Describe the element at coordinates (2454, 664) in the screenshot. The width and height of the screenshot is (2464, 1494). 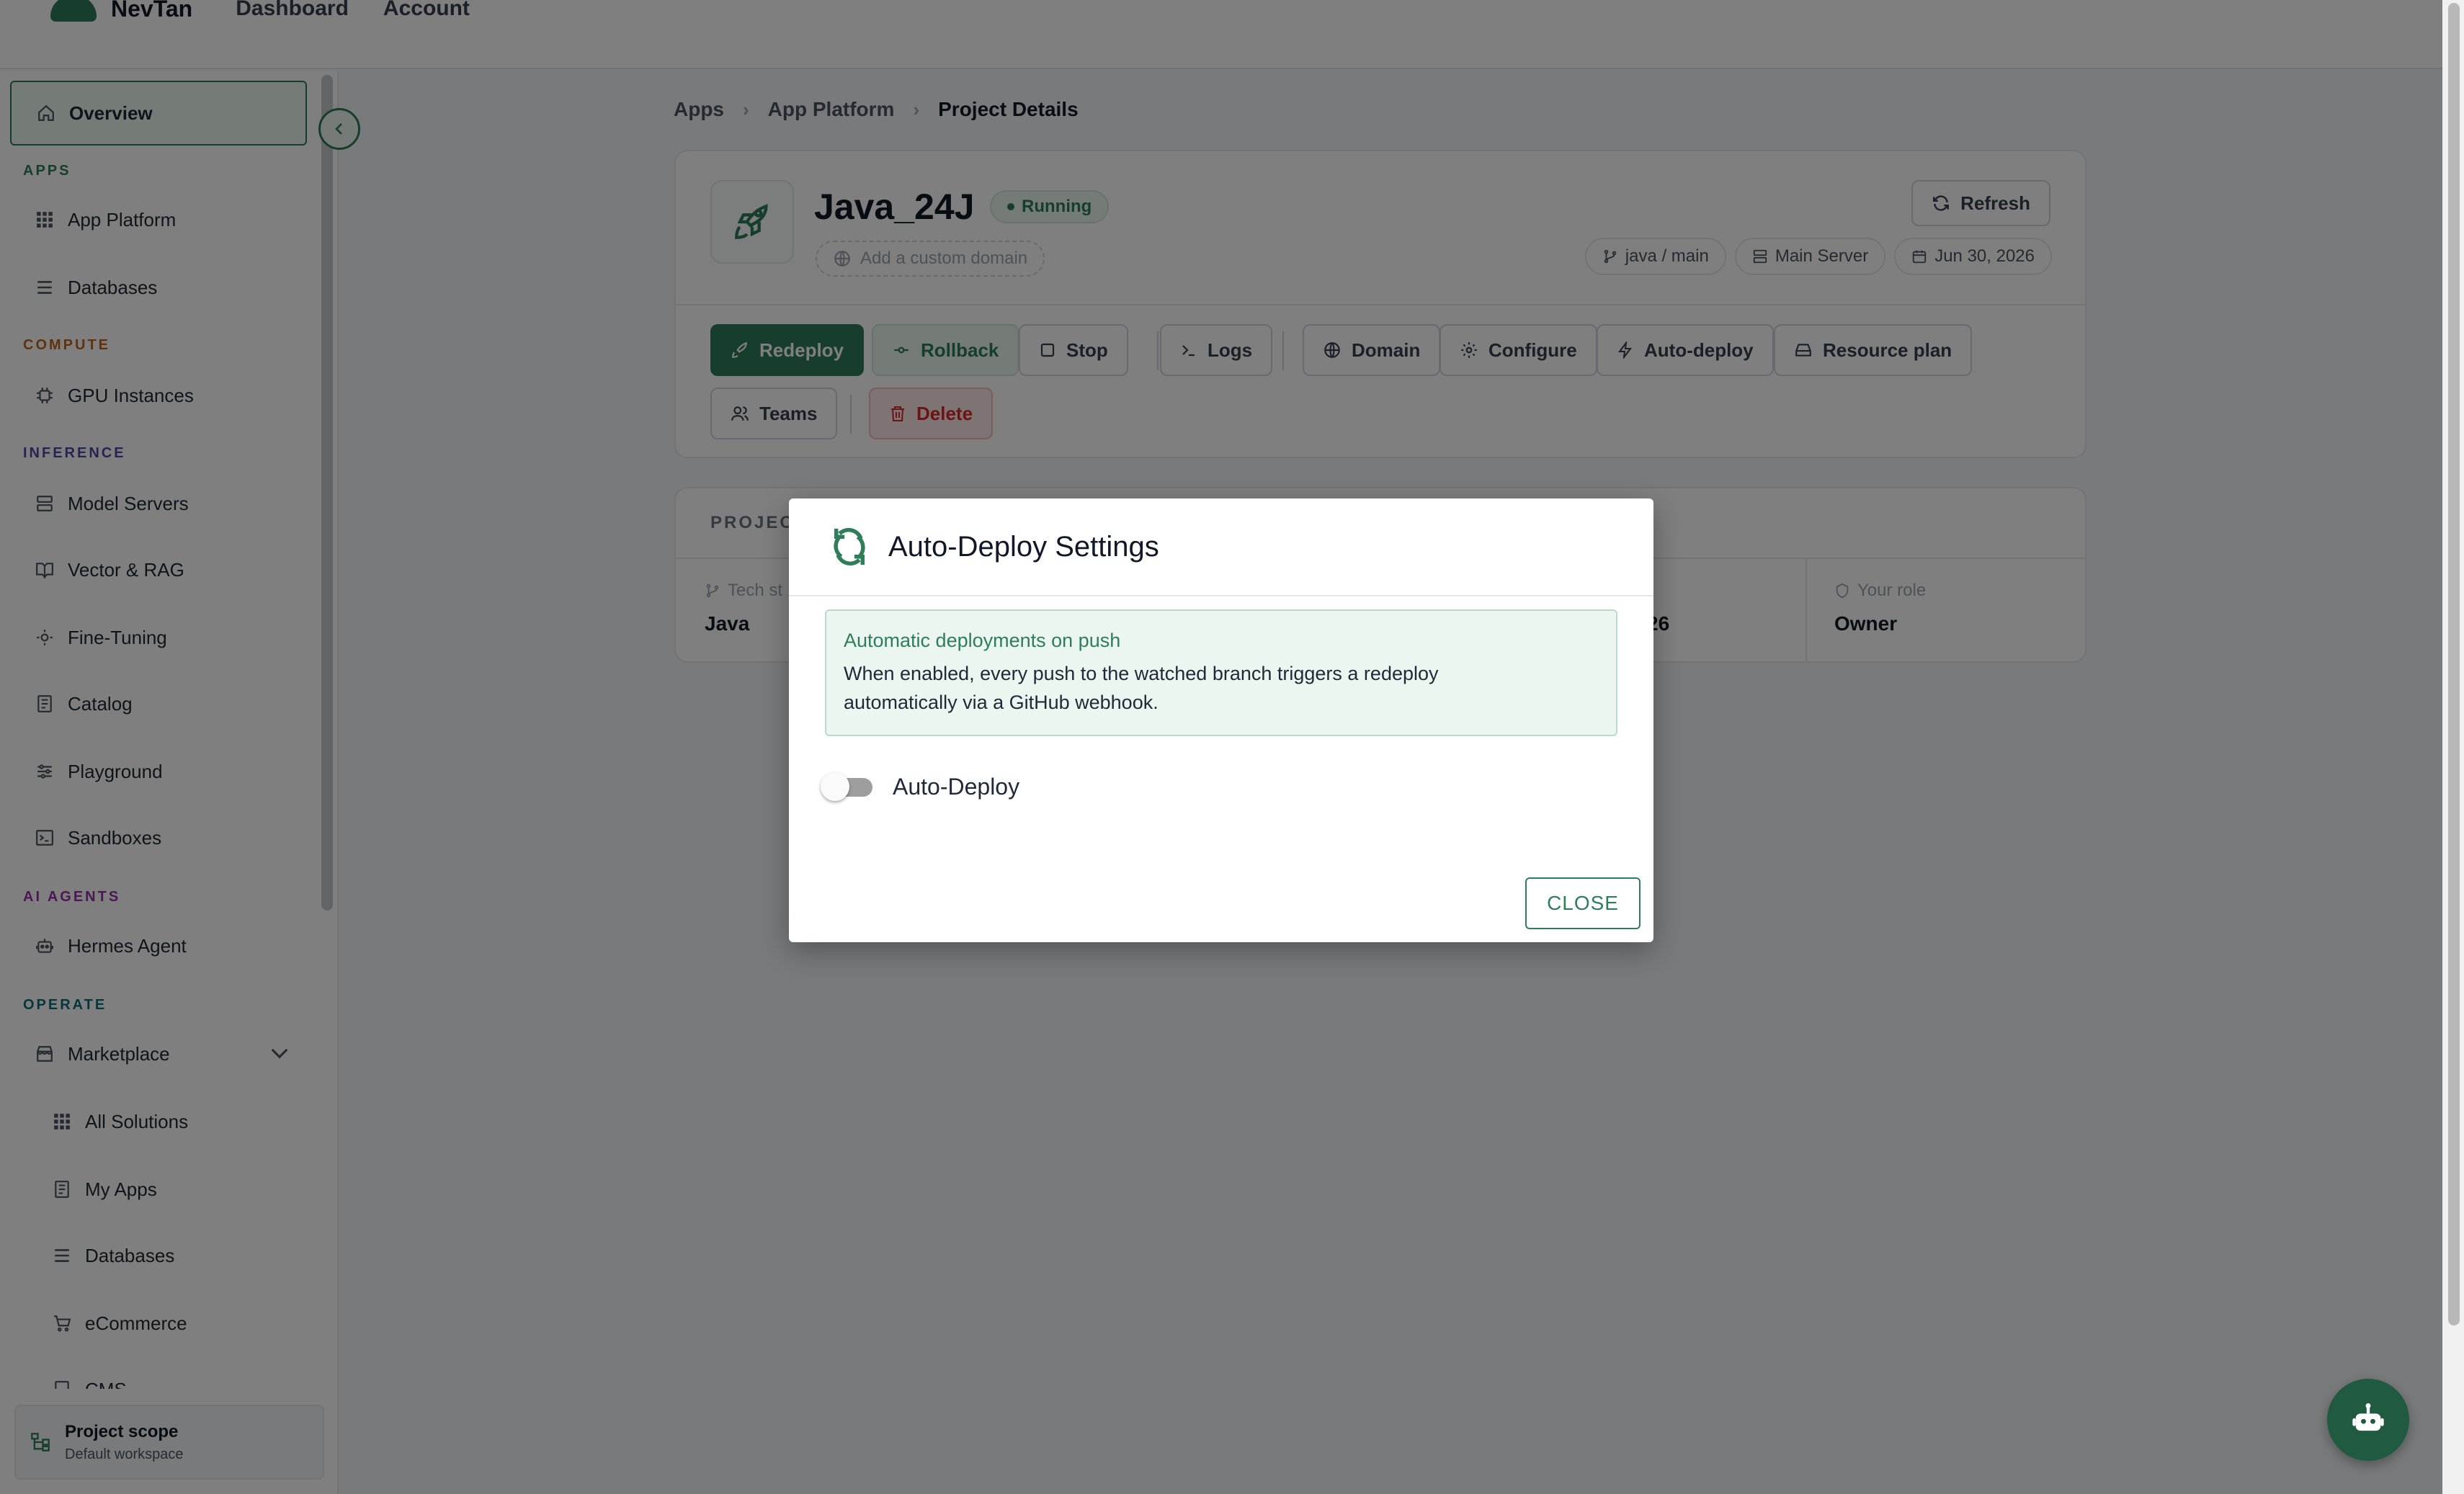
I see `page-scrollbar` at that location.